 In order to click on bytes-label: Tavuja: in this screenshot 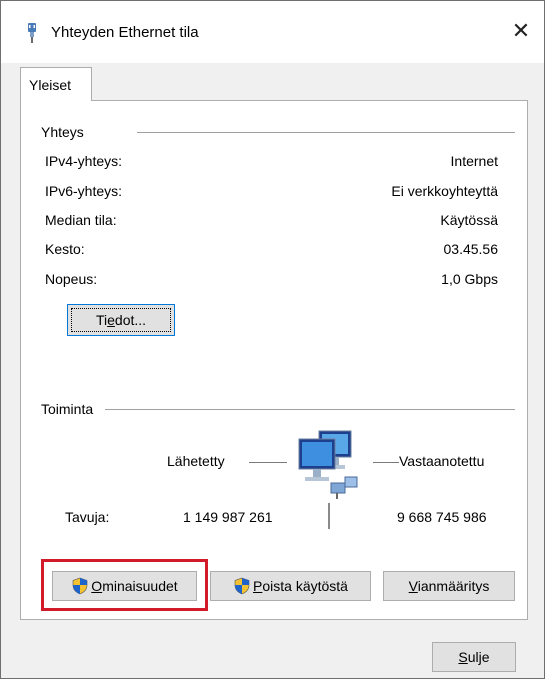, I will do `click(87, 517)`.